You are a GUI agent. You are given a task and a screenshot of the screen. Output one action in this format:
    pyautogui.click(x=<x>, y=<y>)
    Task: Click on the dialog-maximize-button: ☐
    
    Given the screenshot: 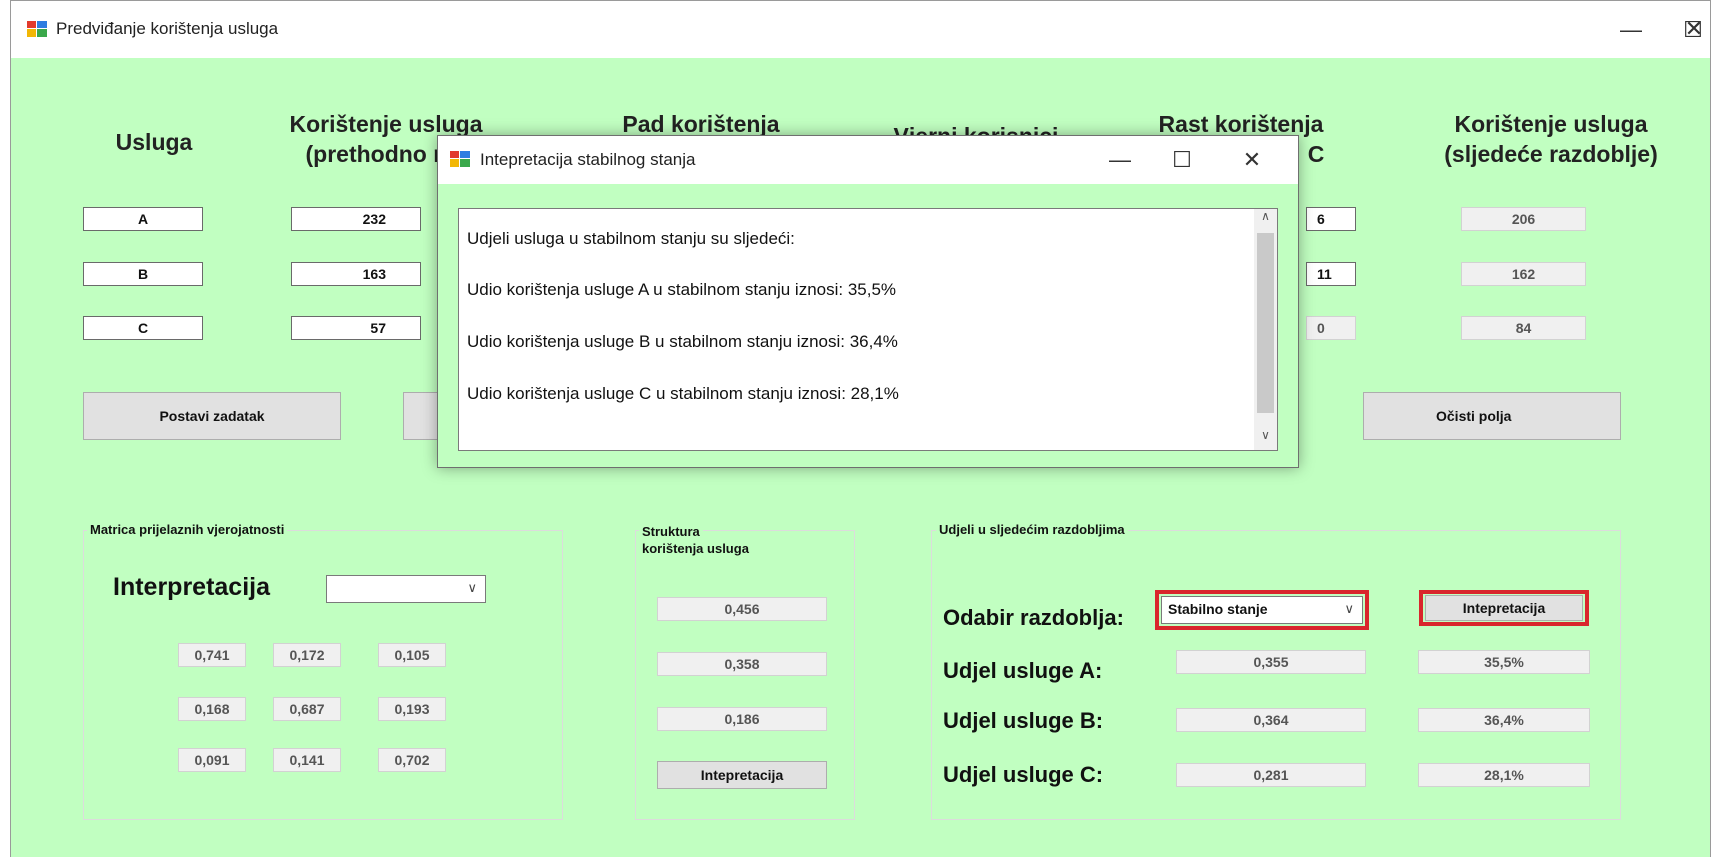 What is the action you would take?
    pyautogui.click(x=1182, y=160)
    